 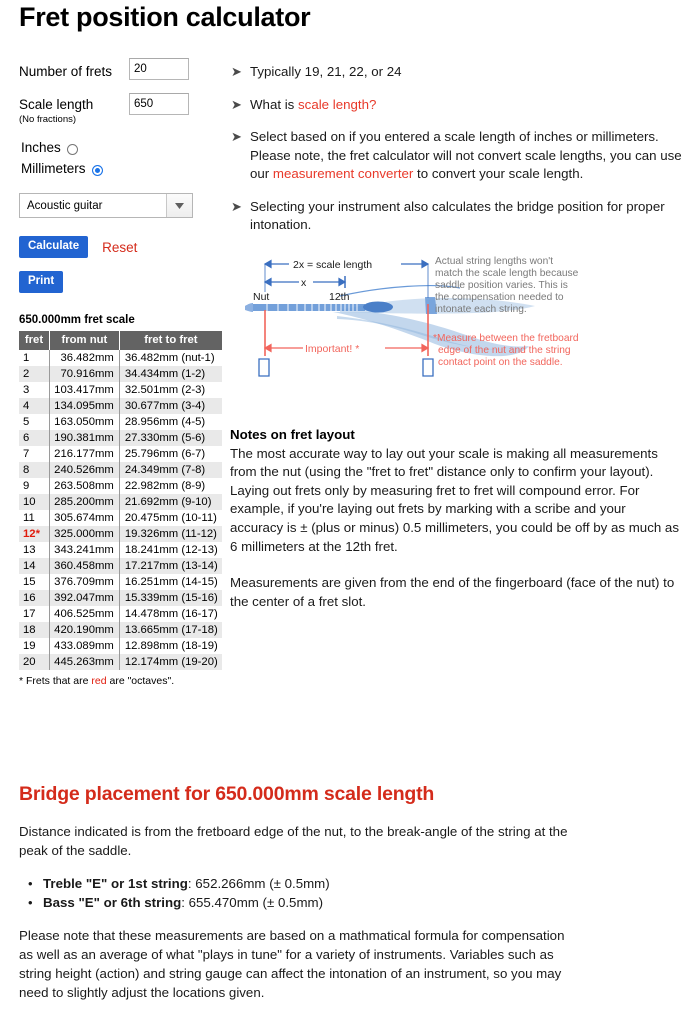 What do you see at coordinates (170, 614) in the screenshot?
I see `cell-fret-to-fret: 14.478mm (16-17)` at bounding box center [170, 614].